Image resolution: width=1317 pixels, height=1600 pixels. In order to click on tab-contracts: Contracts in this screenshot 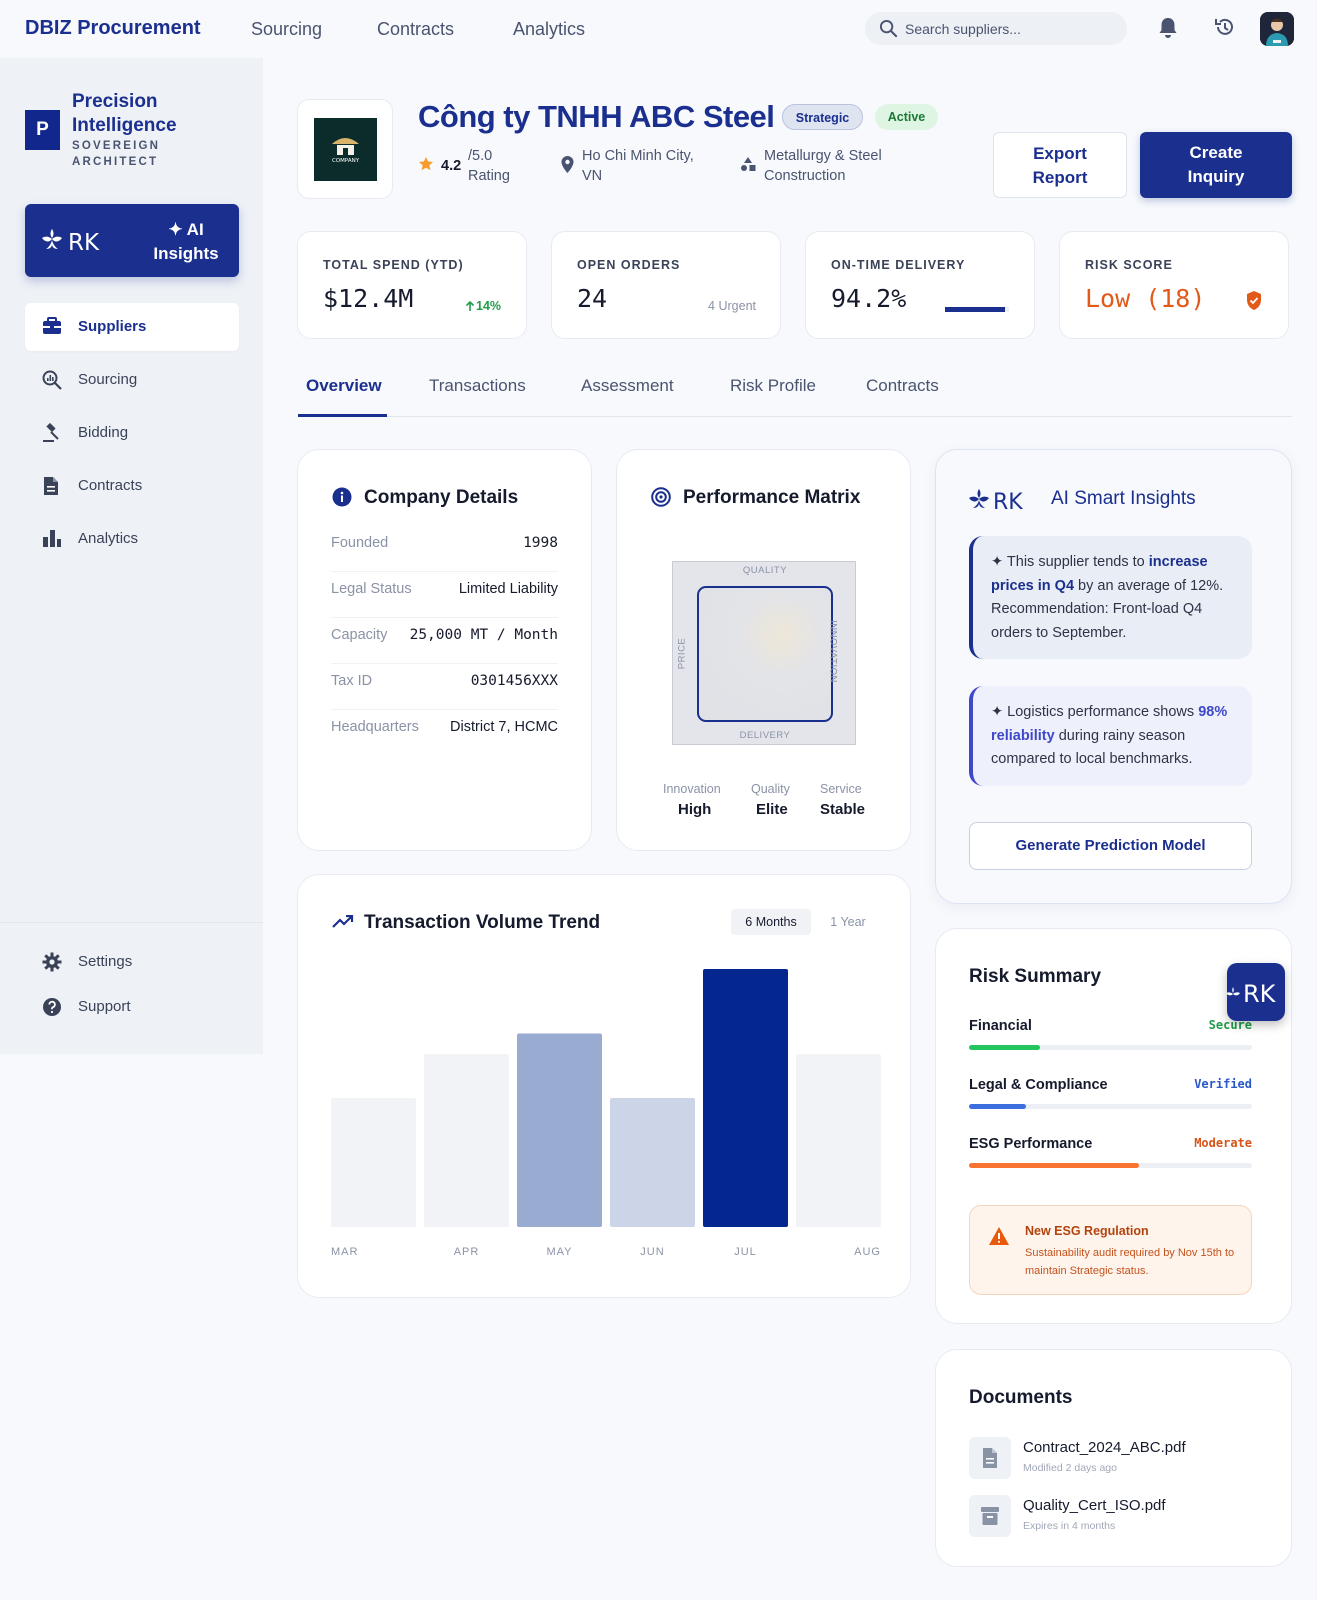, I will do `click(902, 386)`.